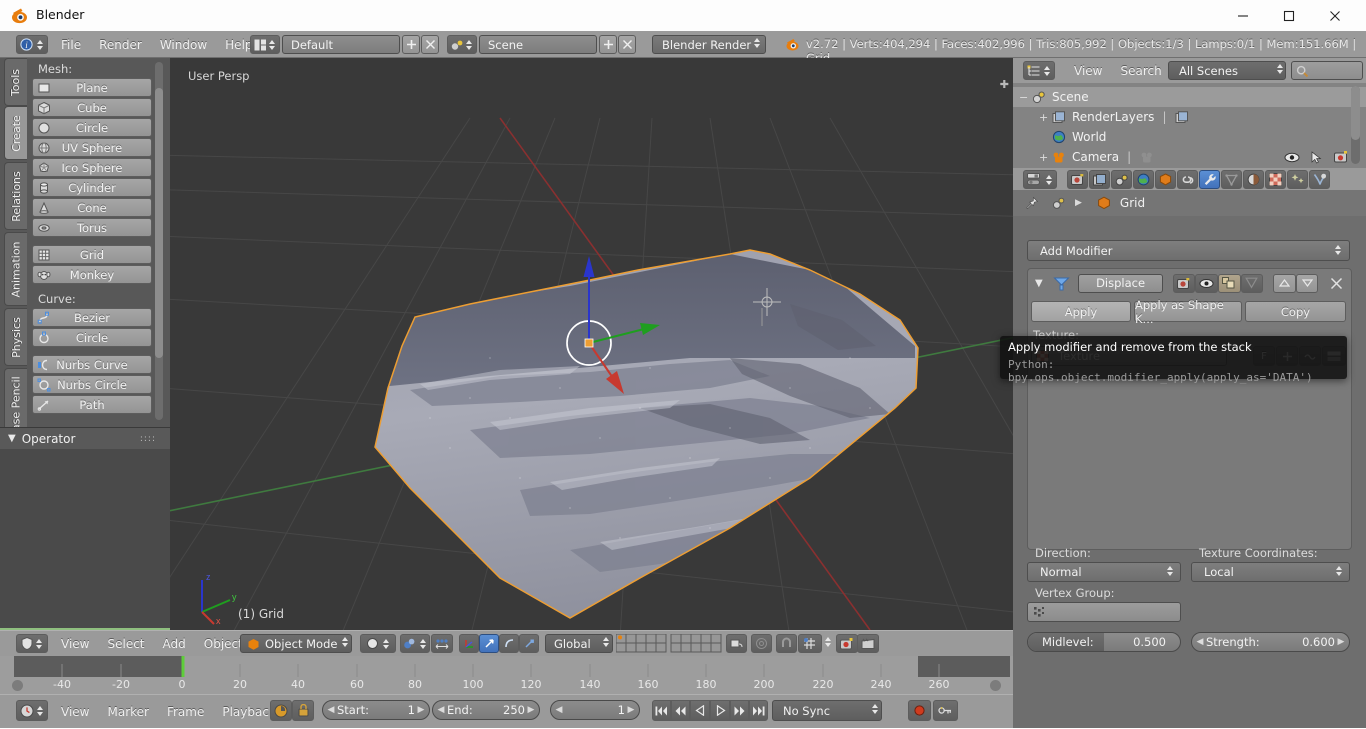 The height and width of the screenshot is (729, 1366). What do you see at coordinates (1275, 179) in the screenshot?
I see `properties-tab-texture` at bounding box center [1275, 179].